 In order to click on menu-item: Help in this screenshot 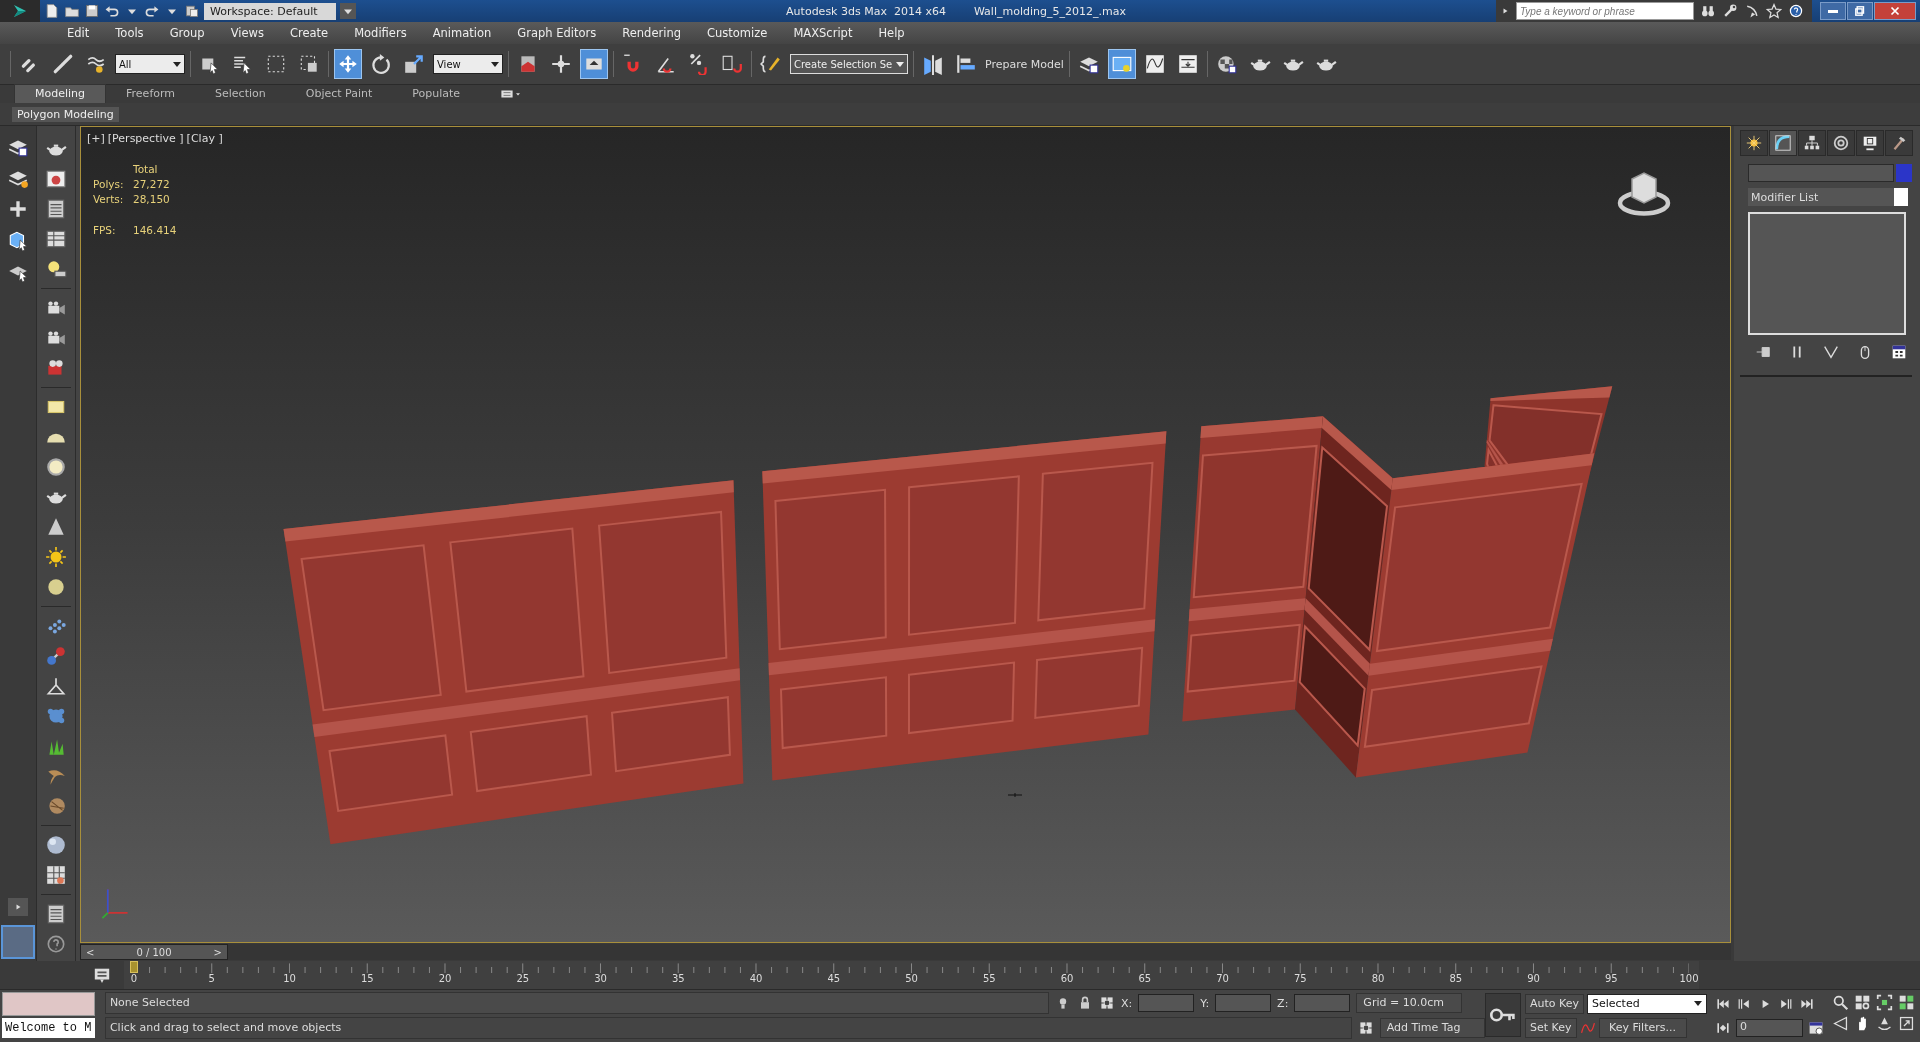, I will do `click(891, 33)`.